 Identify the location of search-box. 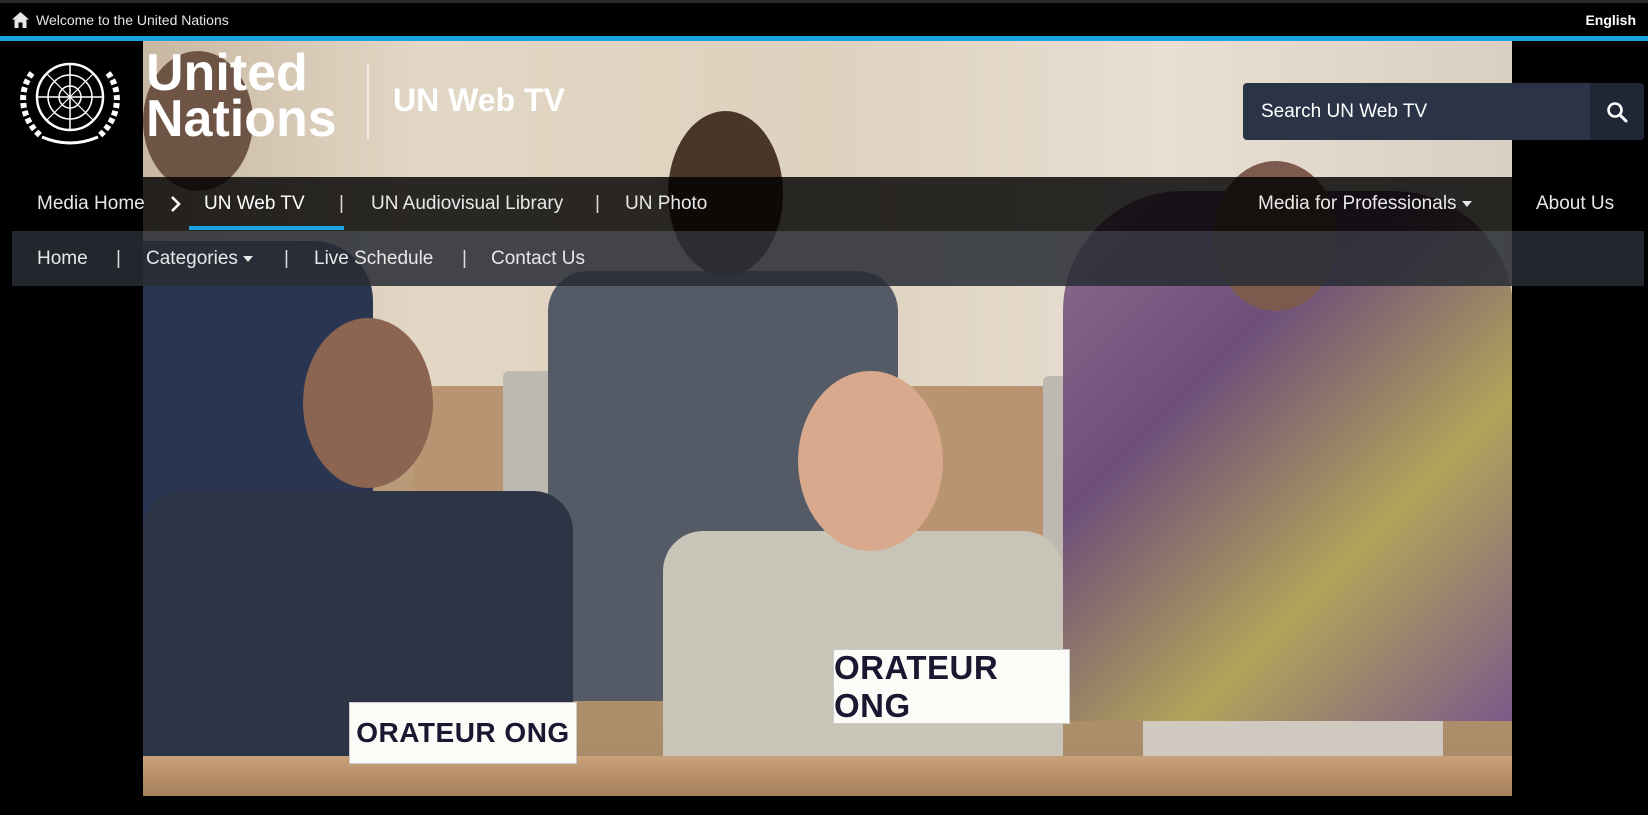
(1443, 111).